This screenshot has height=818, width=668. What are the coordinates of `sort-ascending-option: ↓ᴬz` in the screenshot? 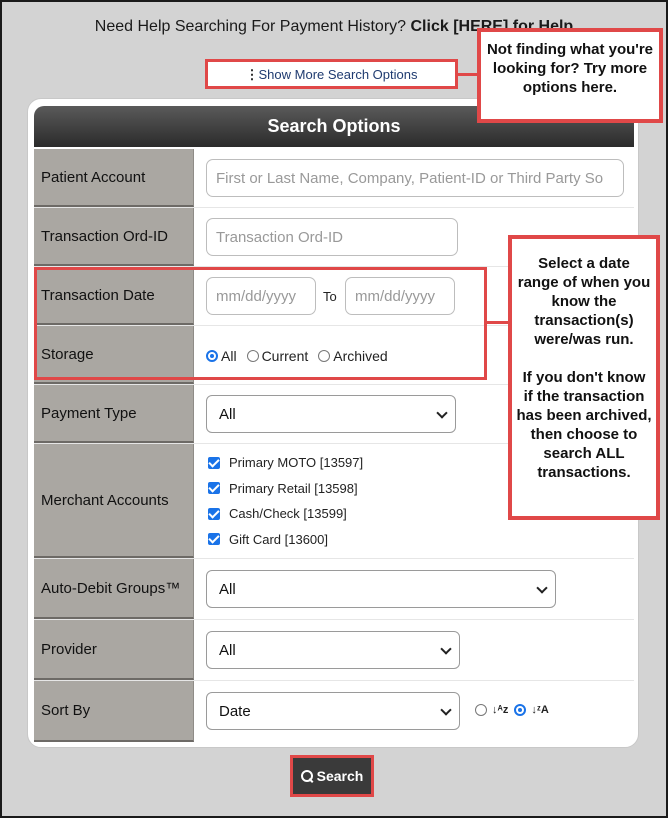 It's located at (491, 710).